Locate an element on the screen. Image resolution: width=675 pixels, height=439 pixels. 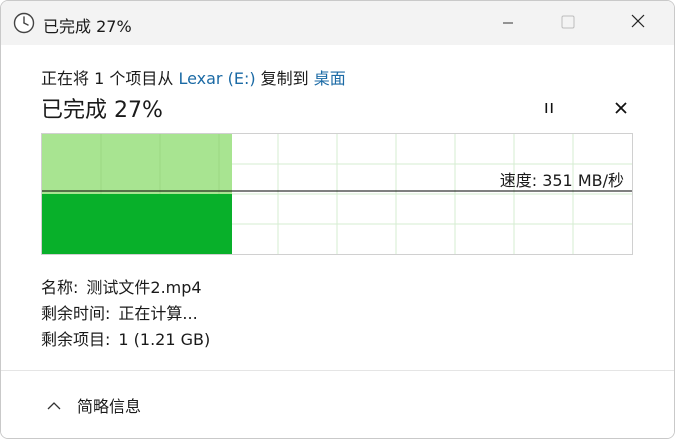
close-button is located at coordinates (638, 23).